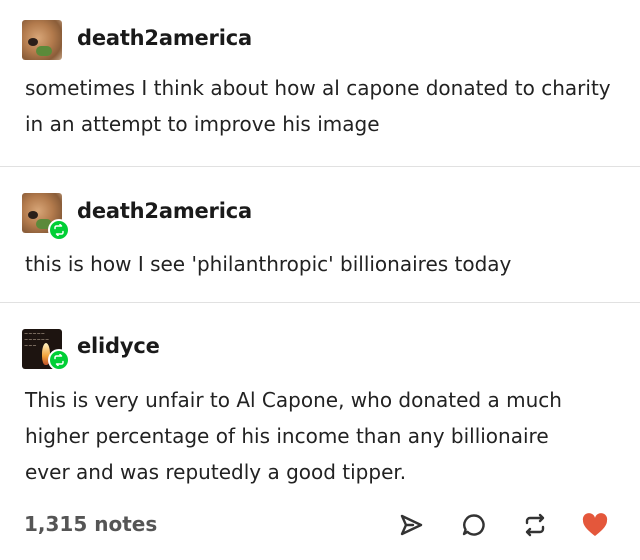 This screenshot has height=560, width=640. What do you see at coordinates (44, 51) in the screenshot?
I see `leaf` at bounding box center [44, 51].